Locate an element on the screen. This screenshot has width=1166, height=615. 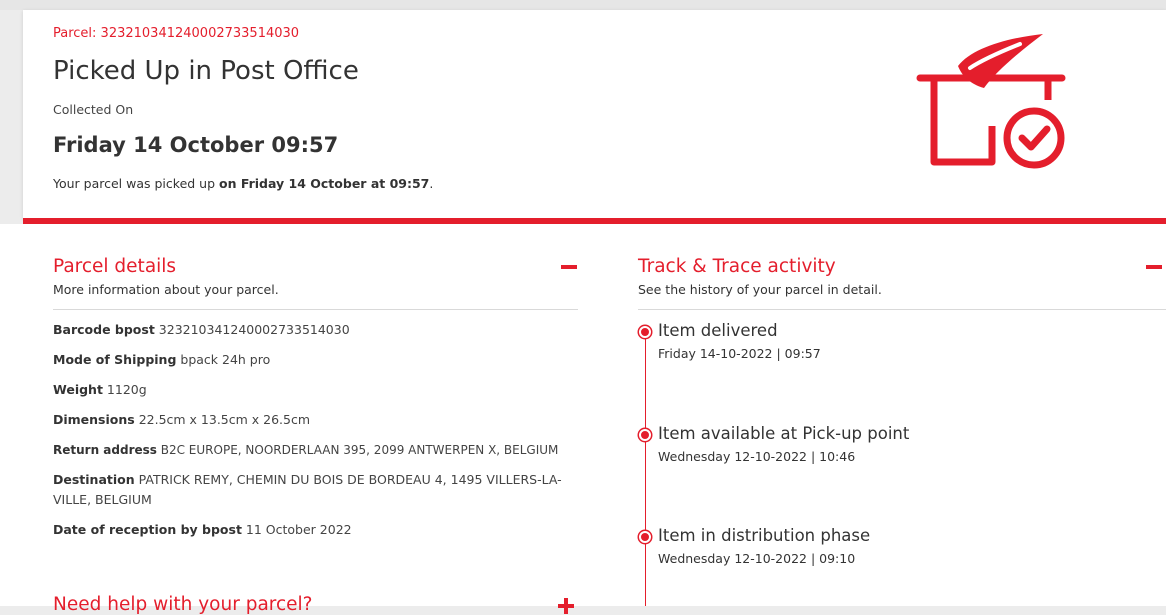
detail-label: Weight is located at coordinates (78, 389).